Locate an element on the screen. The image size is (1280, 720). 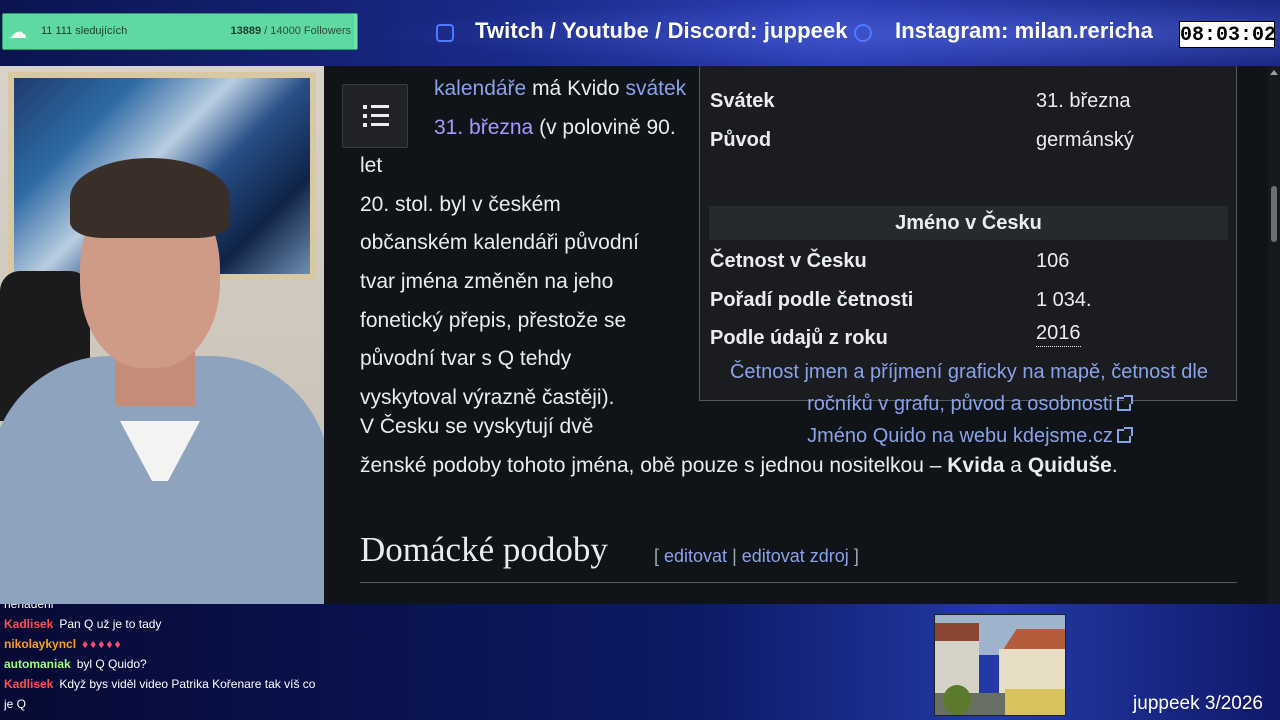
date-link: 31. března is located at coordinates (483, 127).